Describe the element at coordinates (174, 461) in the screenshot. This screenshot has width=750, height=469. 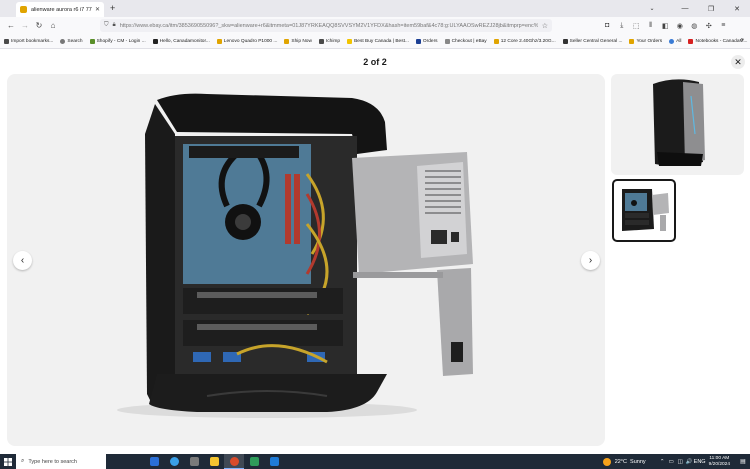
I see `edge-icon` at that location.